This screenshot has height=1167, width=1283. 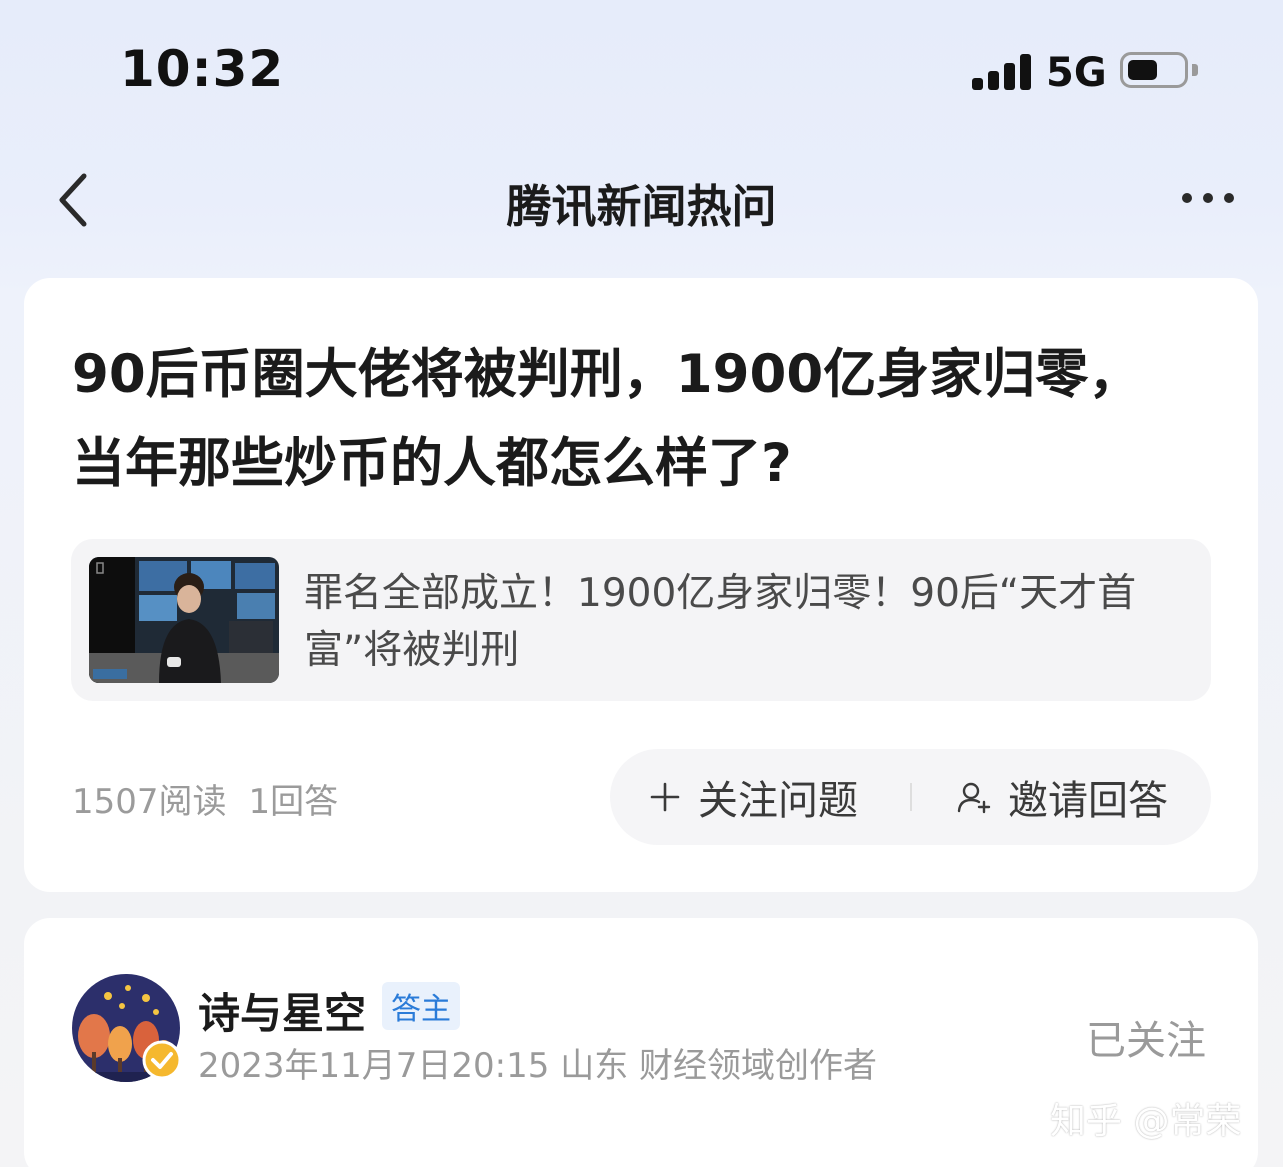 What do you see at coordinates (162, 1060) in the screenshot?
I see `verified-badge-icon` at bounding box center [162, 1060].